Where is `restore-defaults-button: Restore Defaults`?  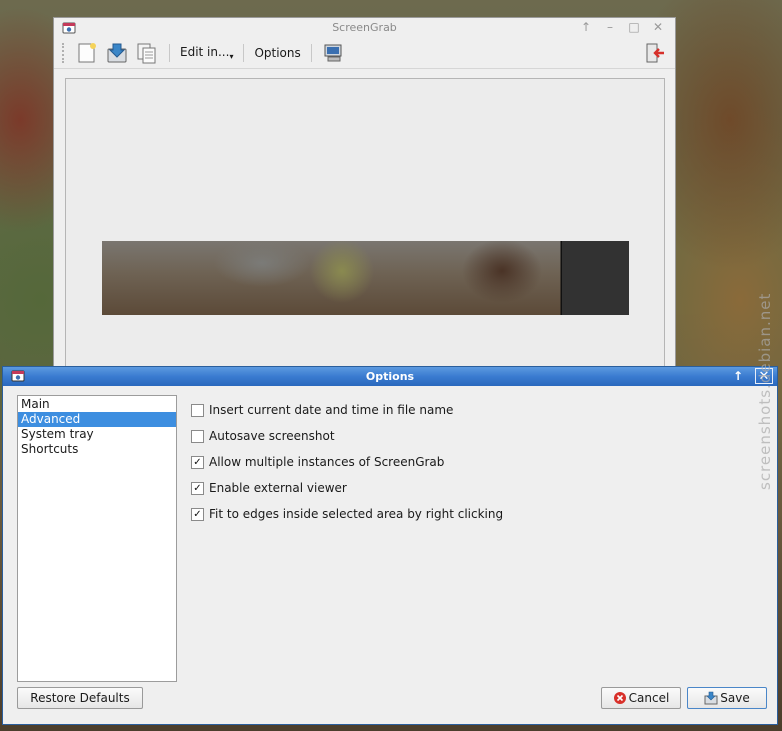 restore-defaults-button: Restore Defaults is located at coordinates (80, 698).